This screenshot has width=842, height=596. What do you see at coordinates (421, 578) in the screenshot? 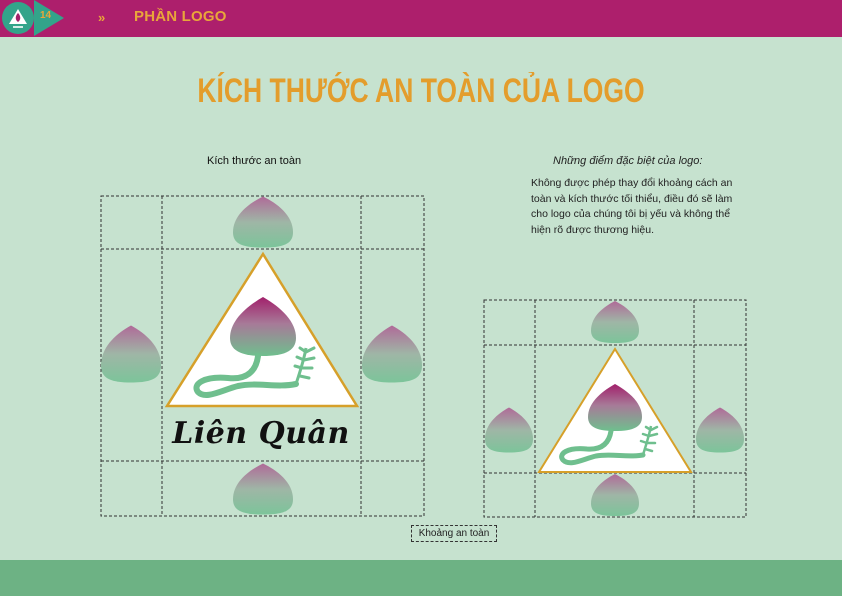
I see `footer-bar` at bounding box center [421, 578].